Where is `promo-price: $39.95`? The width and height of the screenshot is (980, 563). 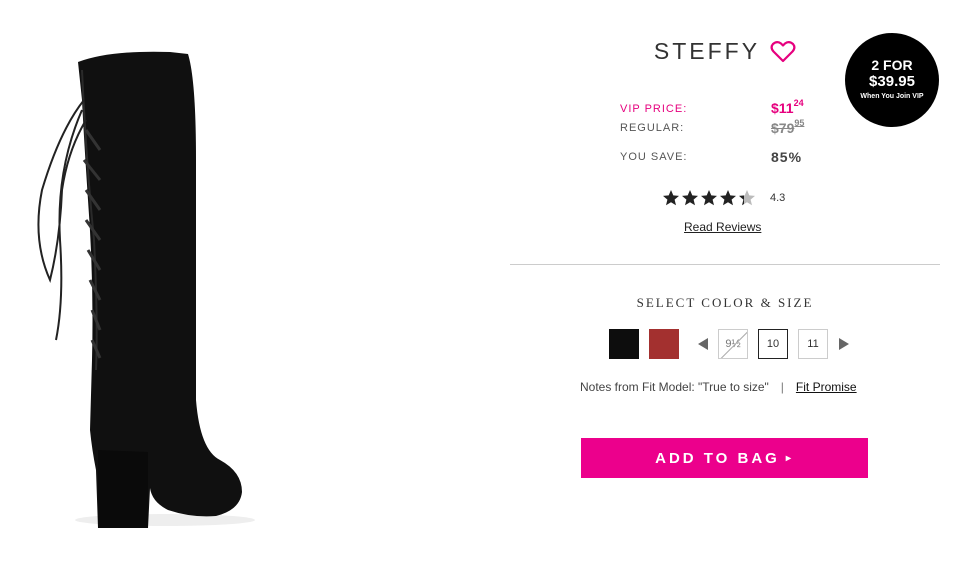 promo-price: $39.95 is located at coordinates (892, 81).